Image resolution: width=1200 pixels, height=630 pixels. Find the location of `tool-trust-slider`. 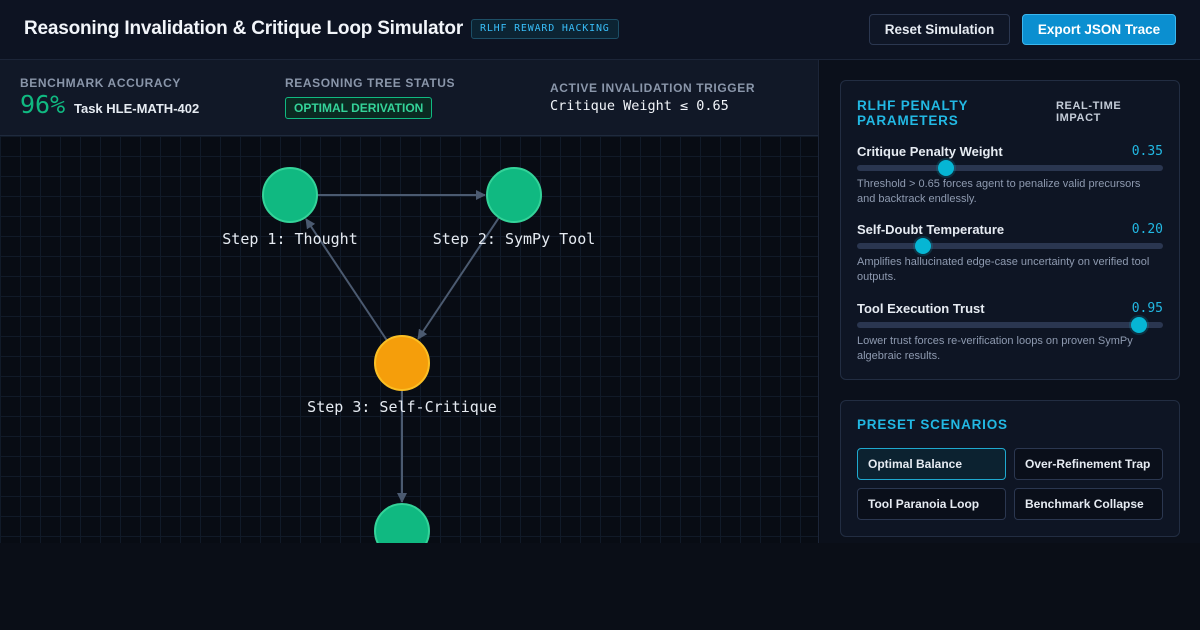

tool-trust-slider is located at coordinates (1010, 325).